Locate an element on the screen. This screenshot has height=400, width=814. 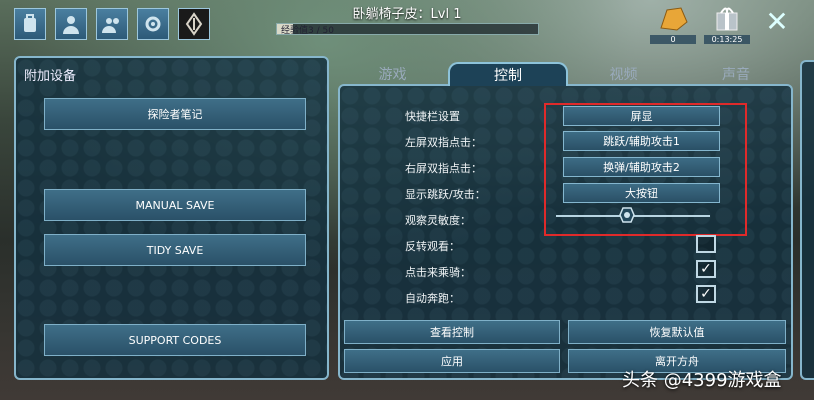
gift-timer: 0:13:25 is located at coordinates (727, 24).